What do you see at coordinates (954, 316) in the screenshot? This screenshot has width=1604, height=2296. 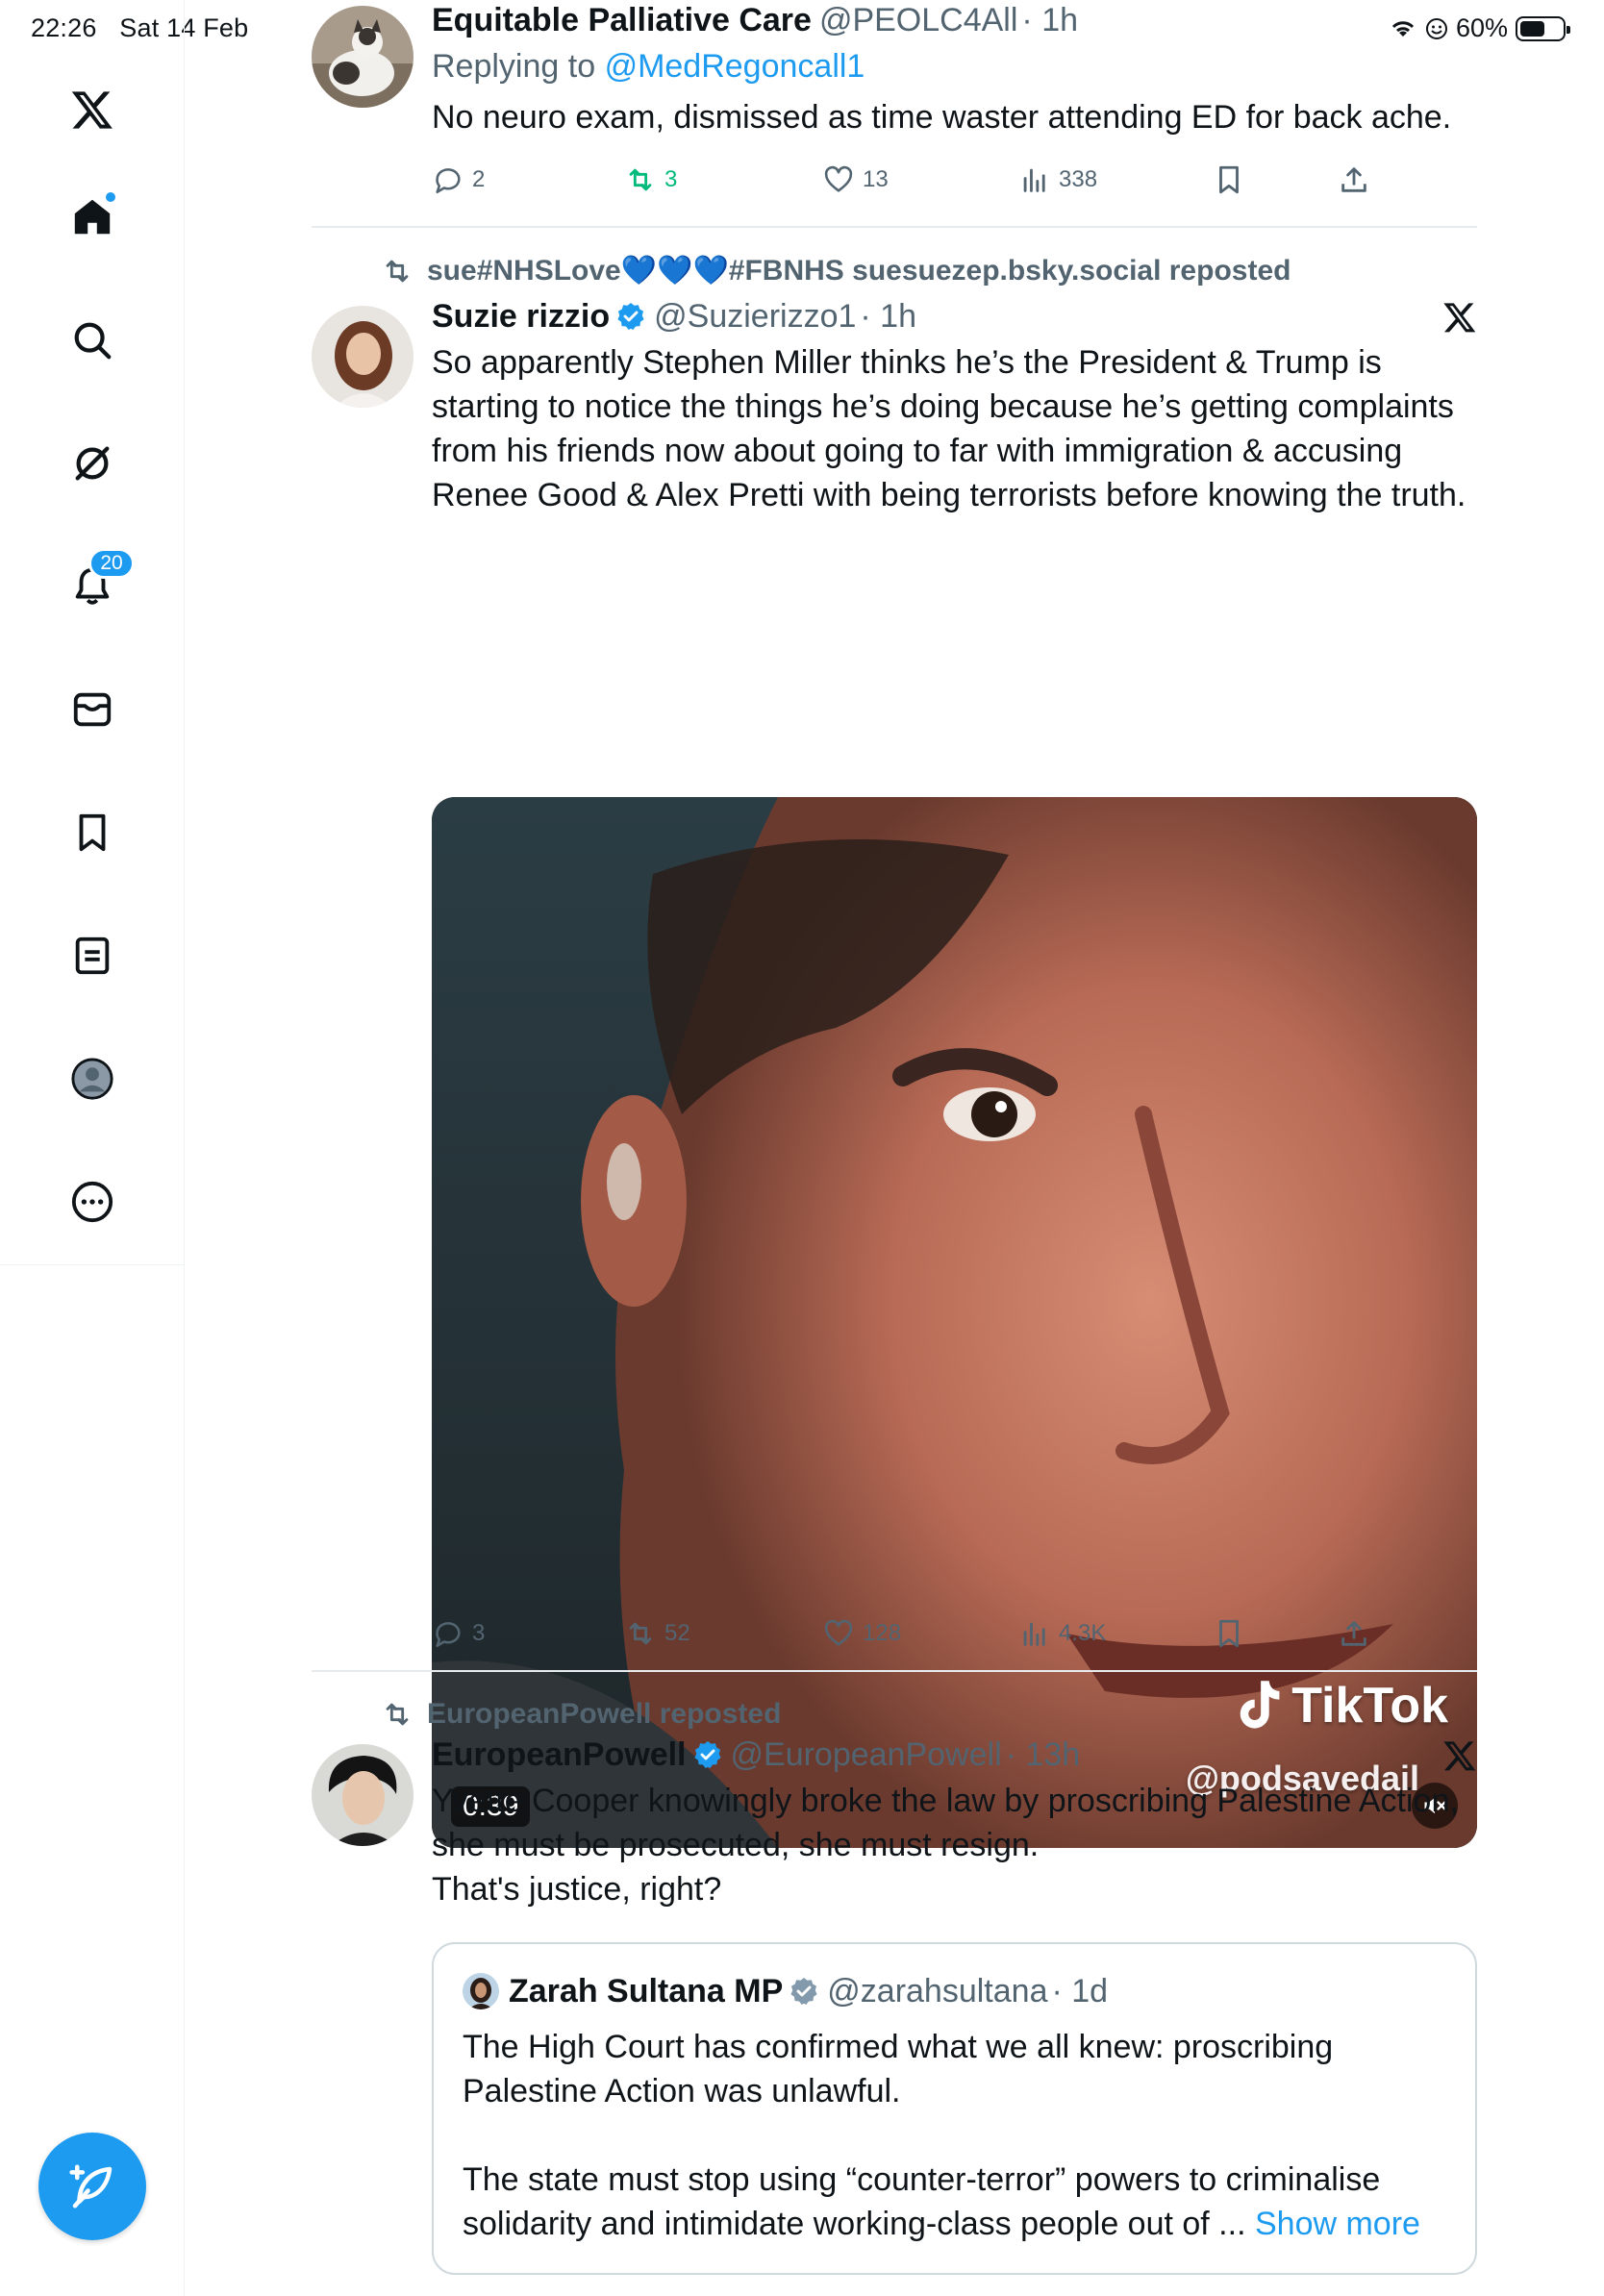 I see `post-header: Suzie rizzio @Suzierizzo1 · 1h` at bounding box center [954, 316].